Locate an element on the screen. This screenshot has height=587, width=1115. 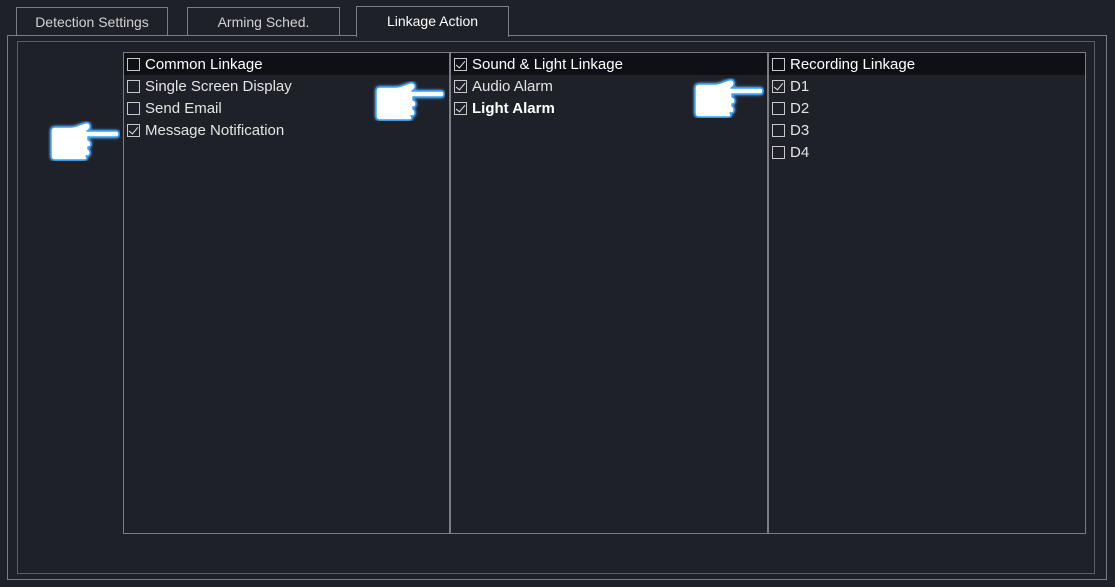
sound-light-linkage-header: Sound & Light Linkage is located at coordinates (609, 64).